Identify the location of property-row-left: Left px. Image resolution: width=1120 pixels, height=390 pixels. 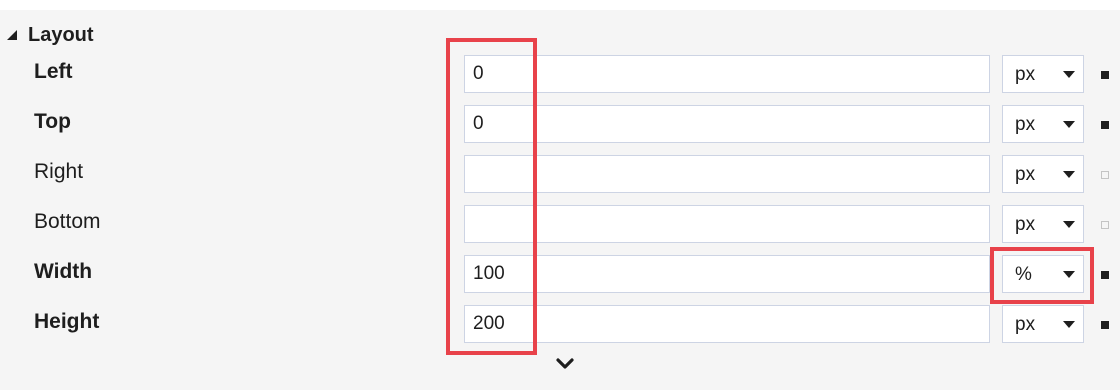
(560, 74).